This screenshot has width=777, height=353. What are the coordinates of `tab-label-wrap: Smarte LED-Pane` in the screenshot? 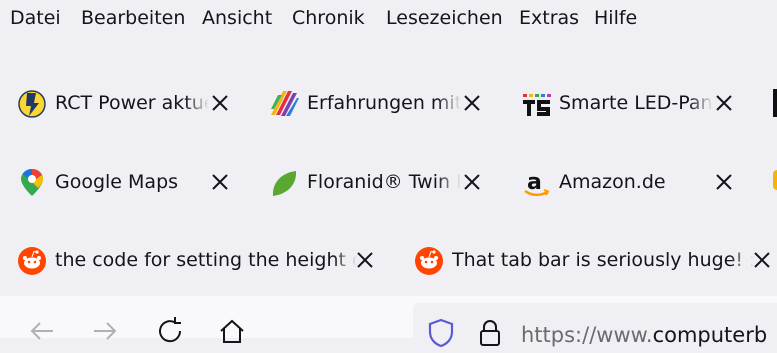 It's located at (636, 103).